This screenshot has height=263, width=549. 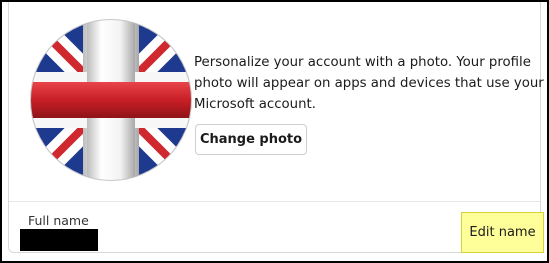 What do you see at coordinates (58, 220) in the screenshot?
I see `full-name-label: Full name` at bounding box center [58, 220].